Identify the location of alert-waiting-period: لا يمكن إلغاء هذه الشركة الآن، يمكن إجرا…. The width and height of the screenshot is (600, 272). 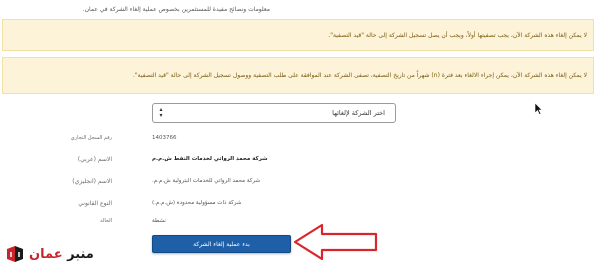
(298, 75).